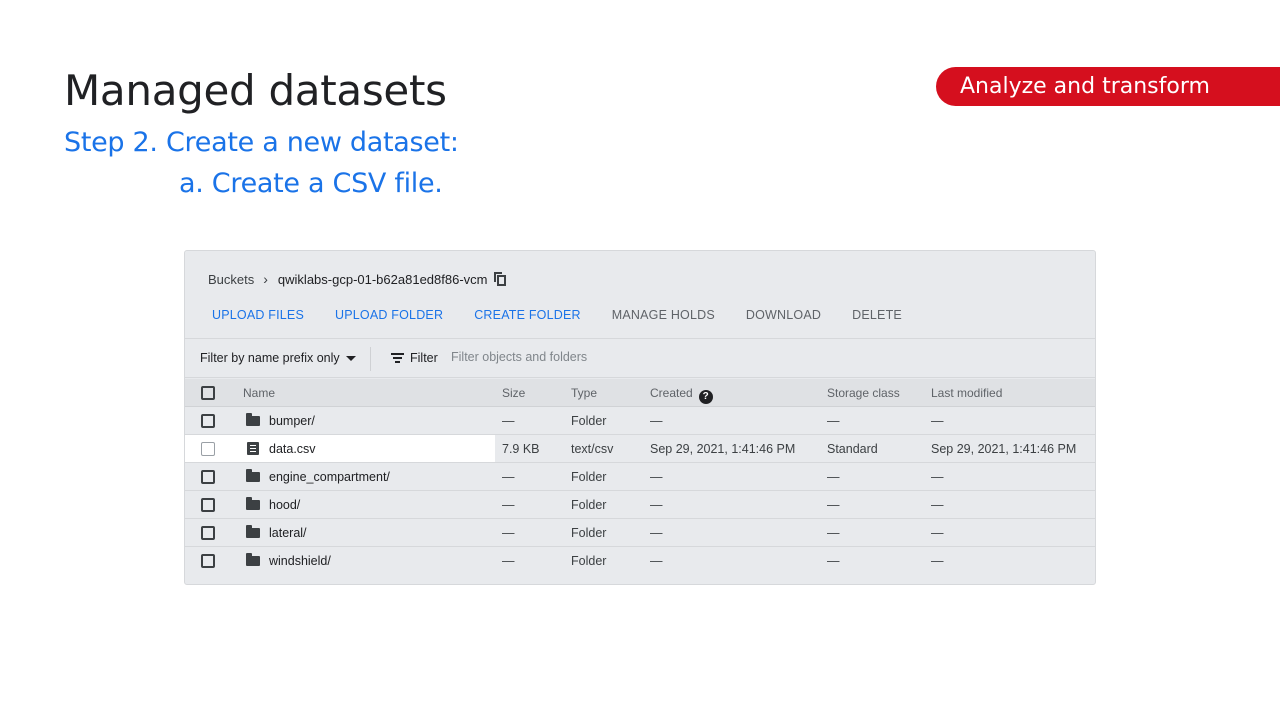  Describe the element at coordinates (389, 315) in the screenshot. I see `upload-folder-button: UPLOAD FOLDER` at that location.